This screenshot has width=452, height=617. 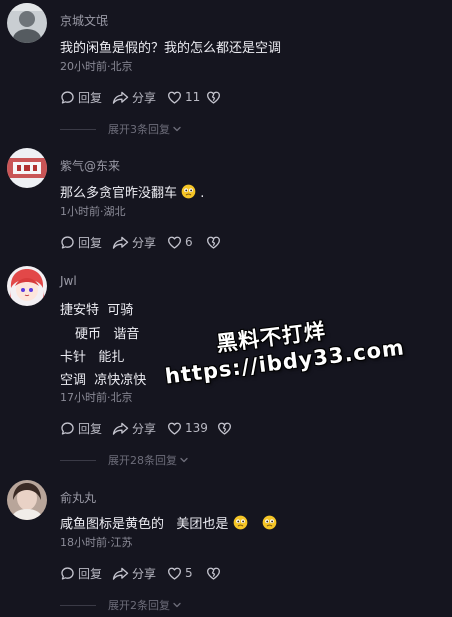 I want to click on comment-meta: 20小时前·北京, so click(x=96, y=66).